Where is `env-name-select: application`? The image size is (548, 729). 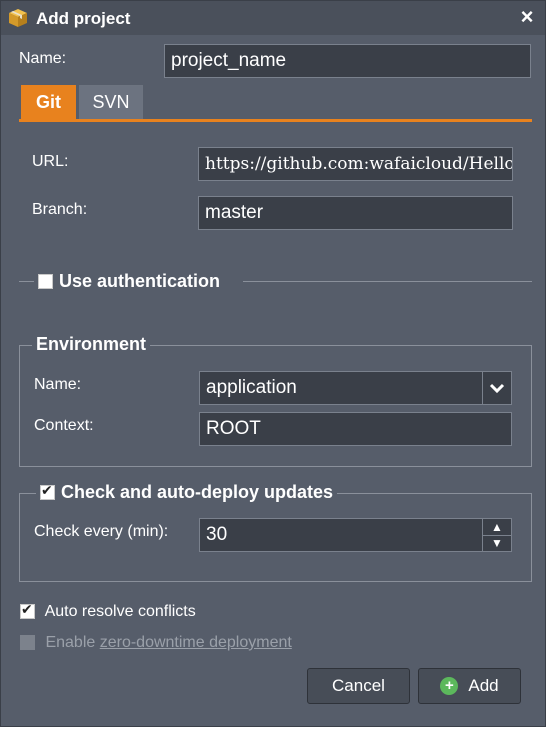
env-name-select: application is located at coordinates (355, 388).